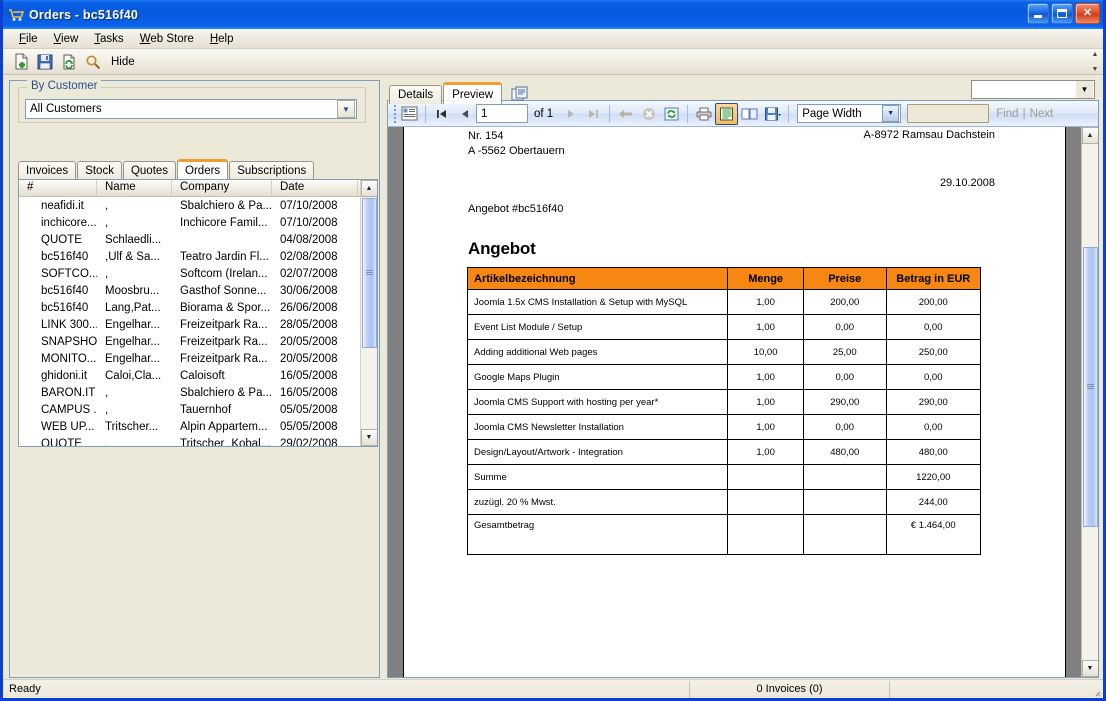  What do you see at coordinates (597, 502) in the screenshot?
I see `cell-description: zuzügl. 20 % Mwst.` at bounding box center [597, 502].